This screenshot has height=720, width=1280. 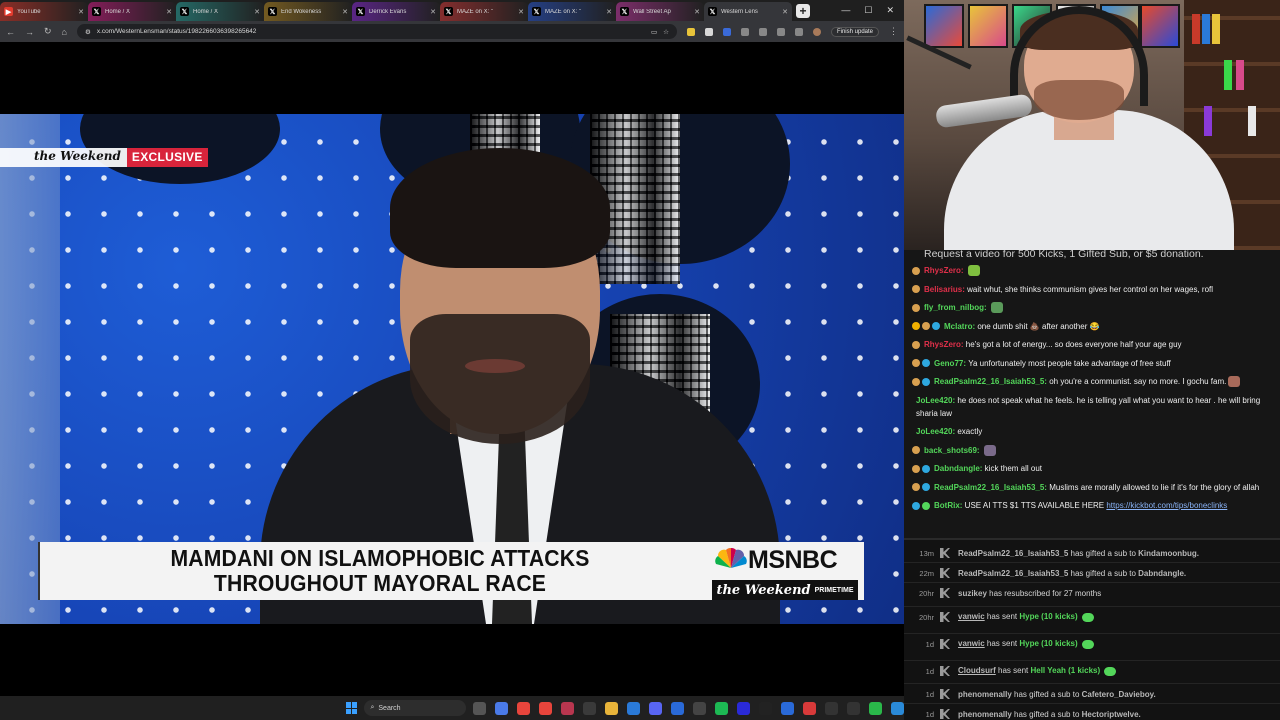 What do you see at coordinates (352, 708) in the screenshot?
I see `windows-start-icon` at bounding box center [352, 708].